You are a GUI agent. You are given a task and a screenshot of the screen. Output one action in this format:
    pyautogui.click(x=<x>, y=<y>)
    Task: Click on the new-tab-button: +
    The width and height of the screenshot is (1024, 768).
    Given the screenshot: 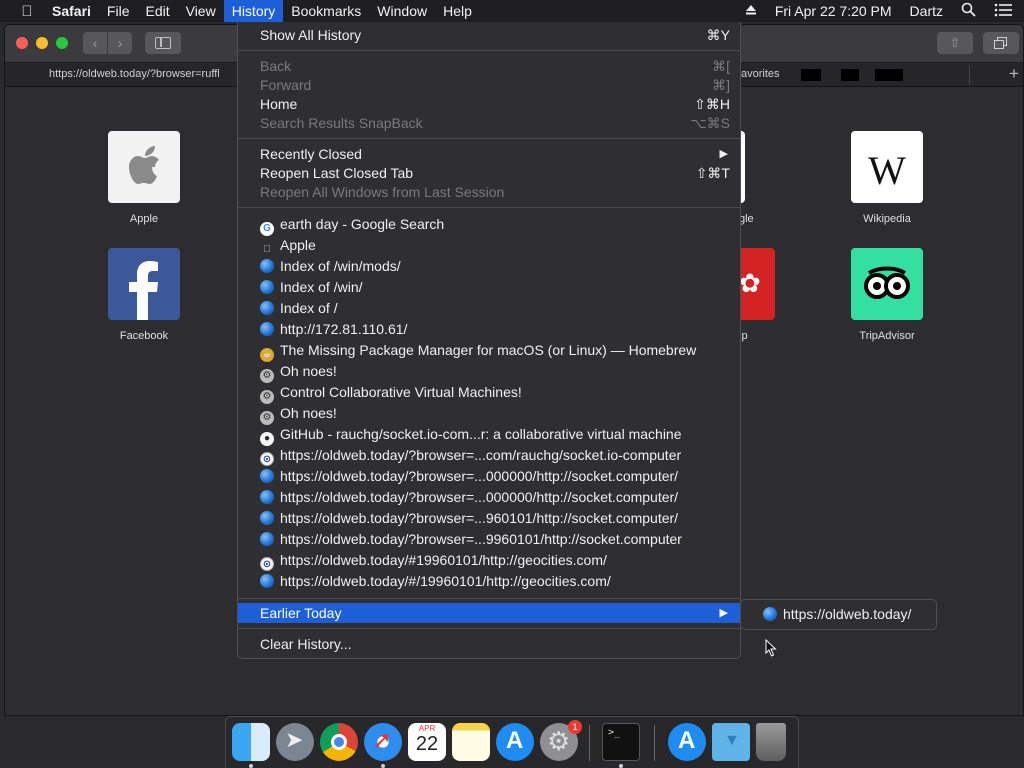 What is the action you would take?
    pyautogui.click(x=1014, y=74)
    